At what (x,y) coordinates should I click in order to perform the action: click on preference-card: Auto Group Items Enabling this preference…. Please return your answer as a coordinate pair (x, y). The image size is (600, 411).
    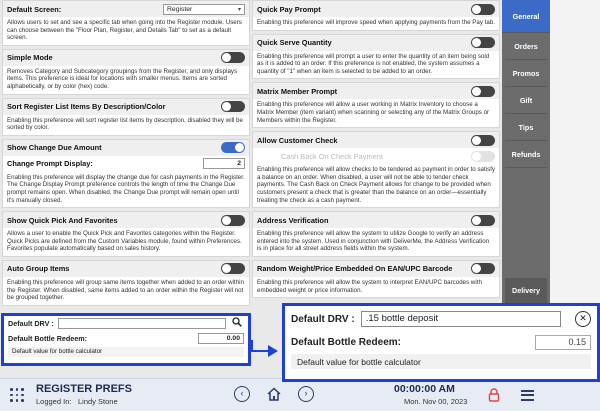
    Looking at the image, I should click on (126, 282).